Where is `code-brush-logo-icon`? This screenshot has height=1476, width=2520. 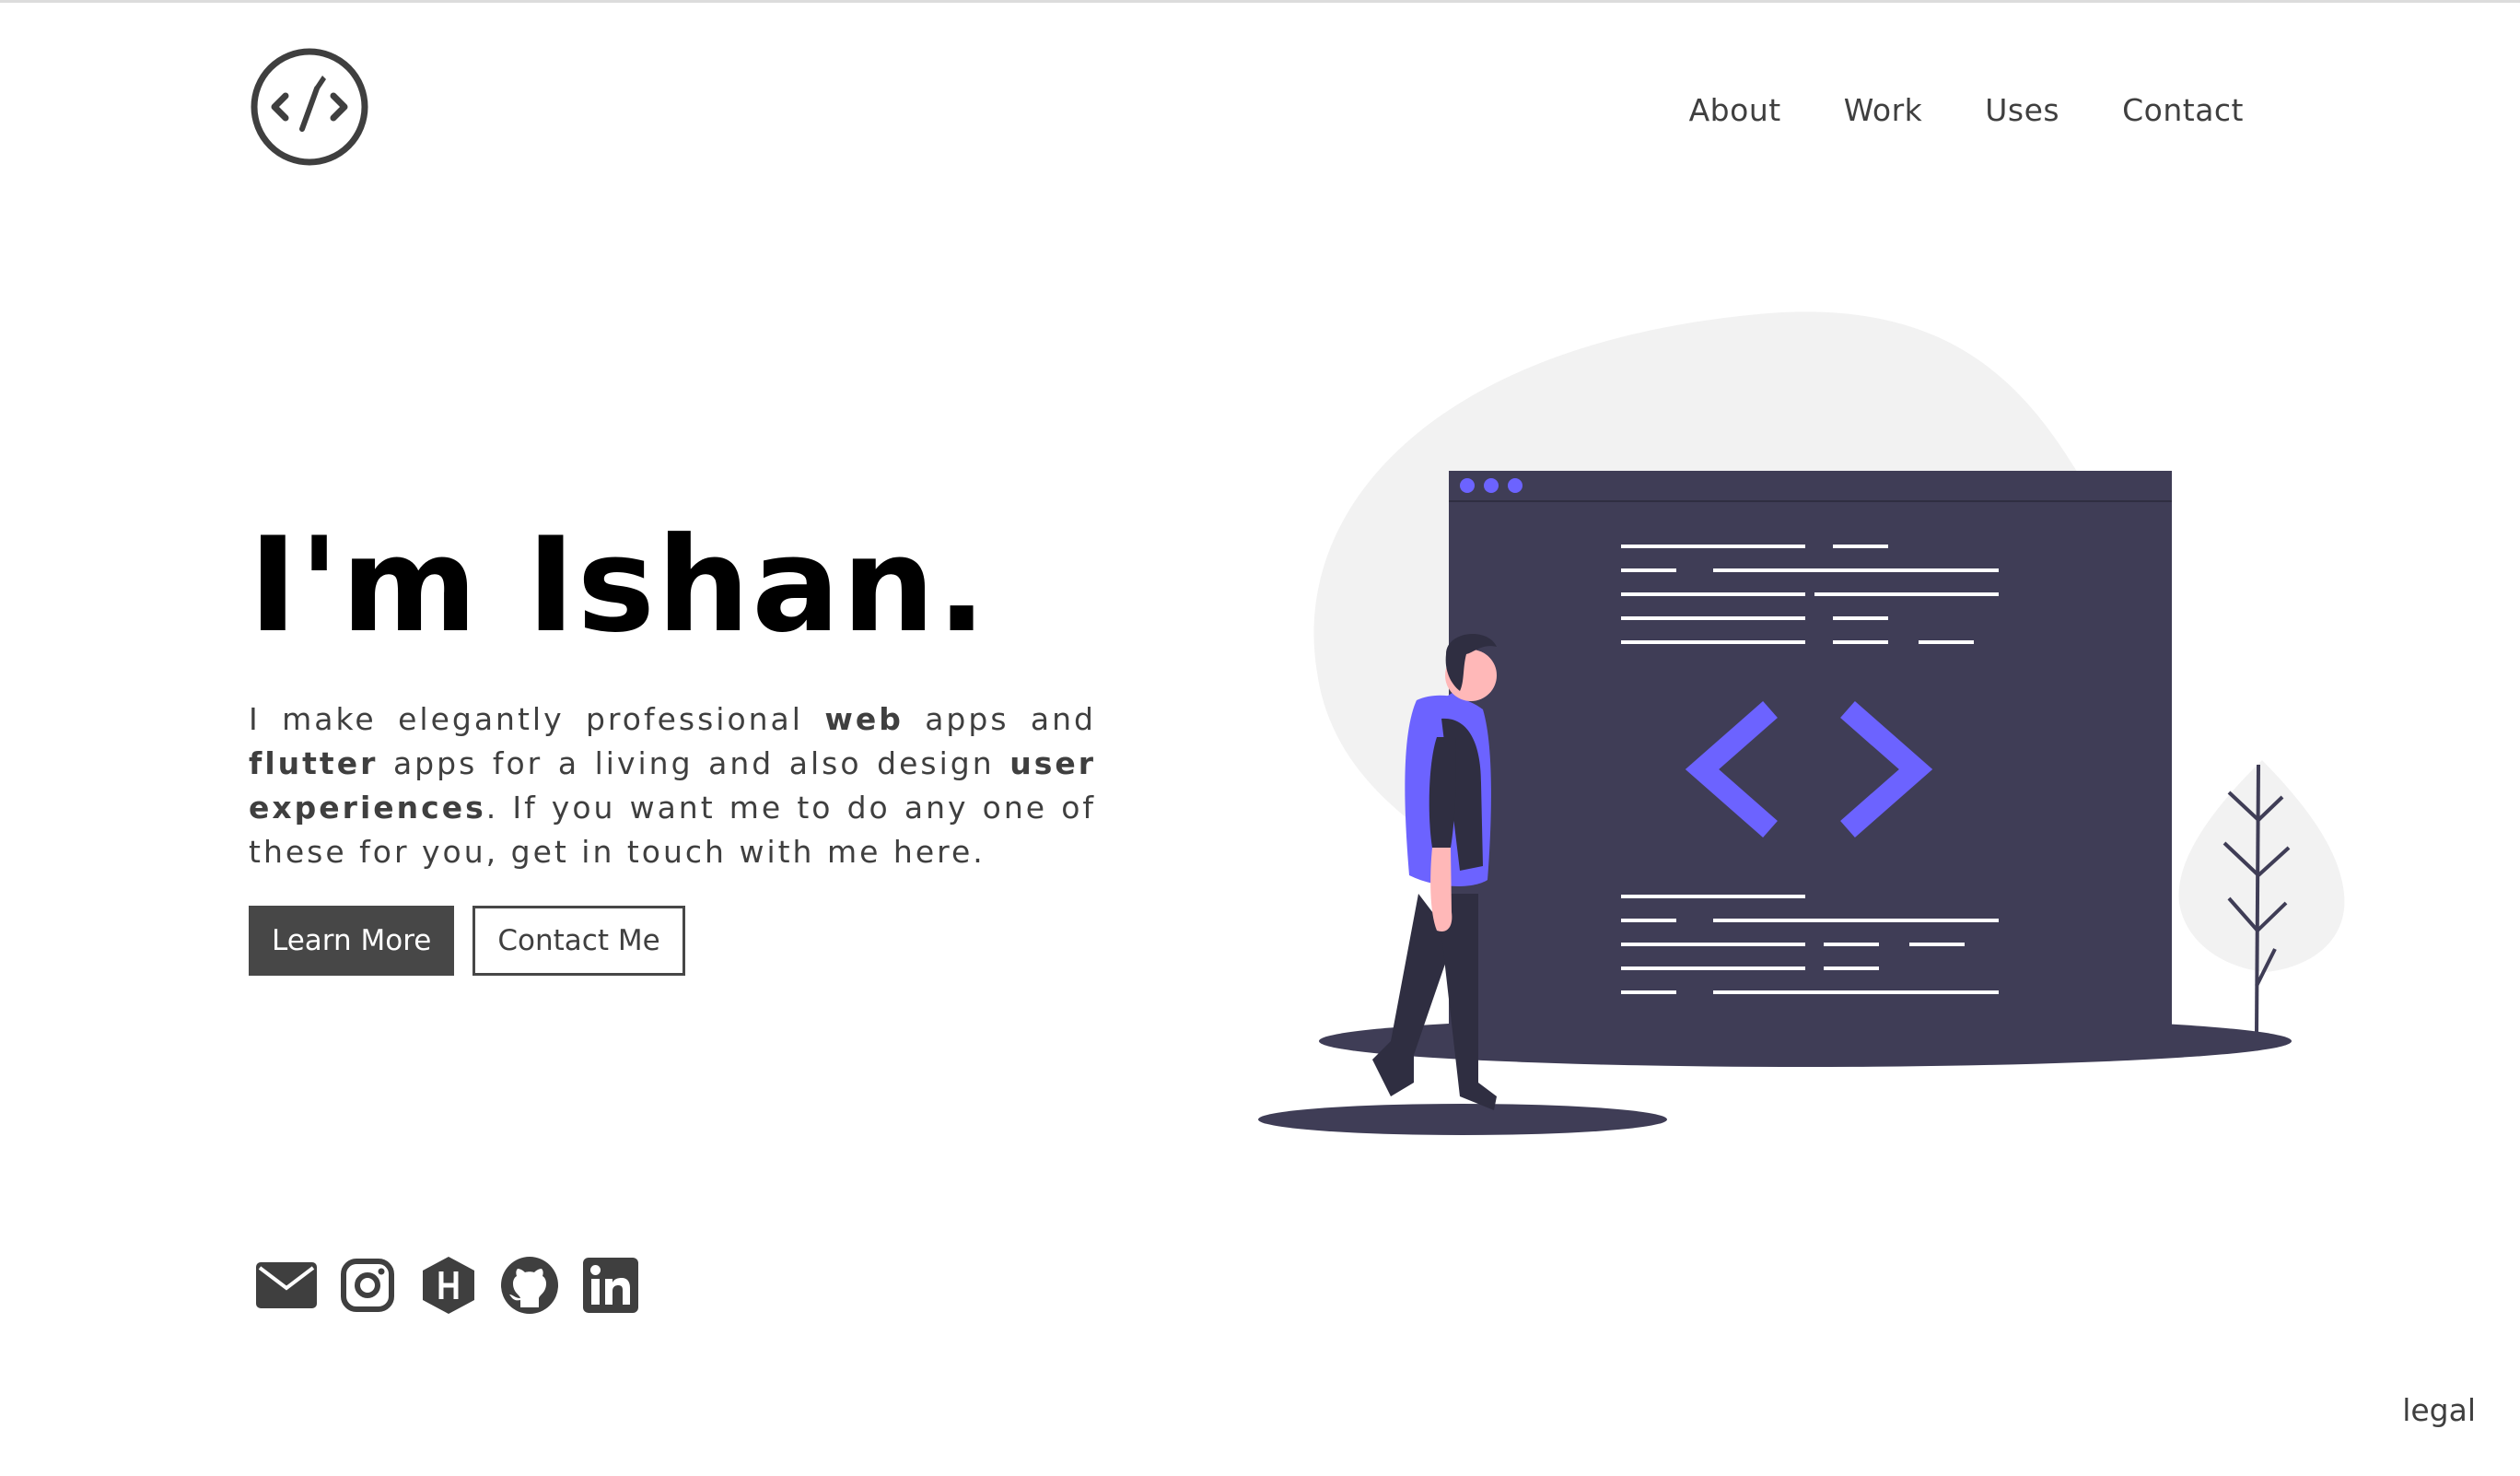
code-brush-logo-icon is located at coordinates (309, 107).